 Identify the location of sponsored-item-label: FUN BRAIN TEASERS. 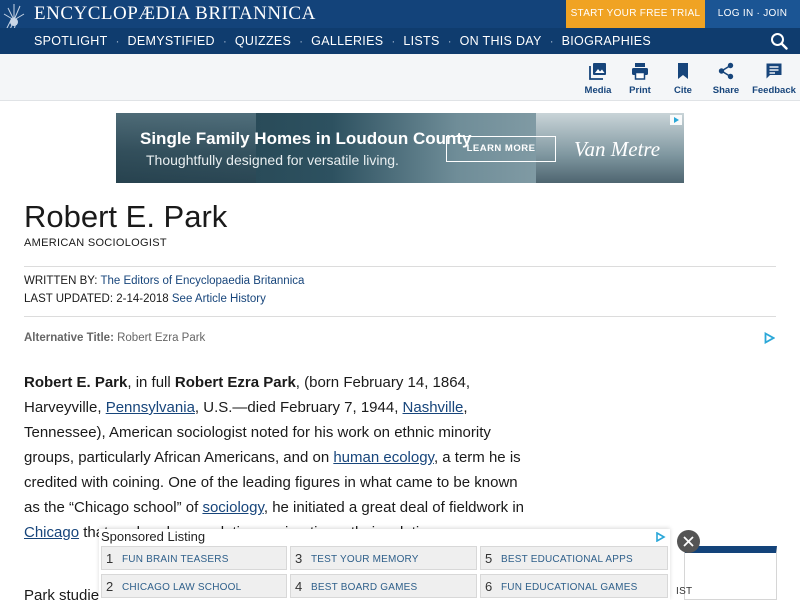
(175, 559).